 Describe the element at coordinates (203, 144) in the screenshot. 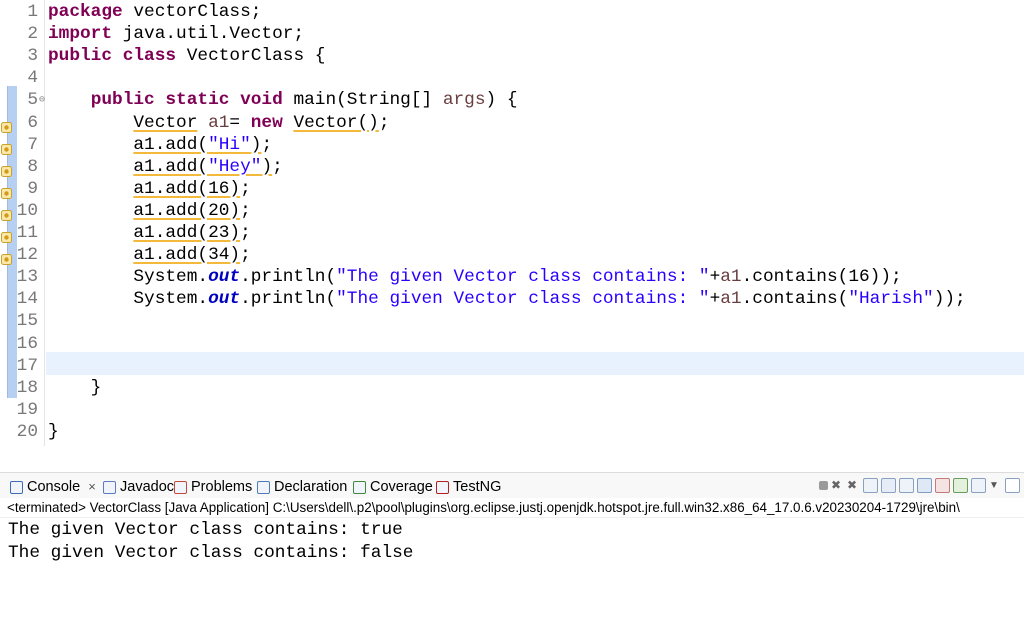

I see `code-text: a1.add("Hi");` at that location.